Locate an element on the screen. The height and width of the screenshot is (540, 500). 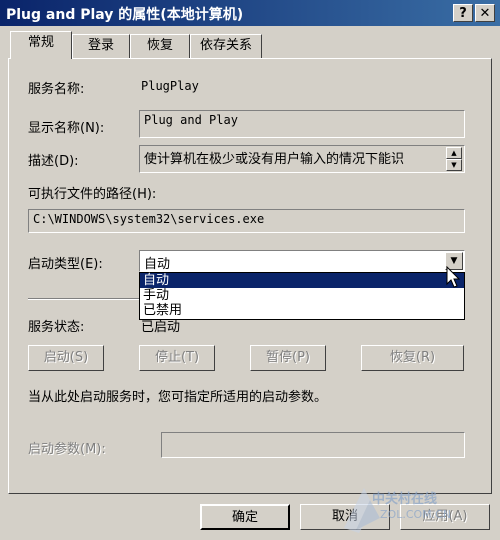
close-button: ✕ is located at coordinates (485, 13).